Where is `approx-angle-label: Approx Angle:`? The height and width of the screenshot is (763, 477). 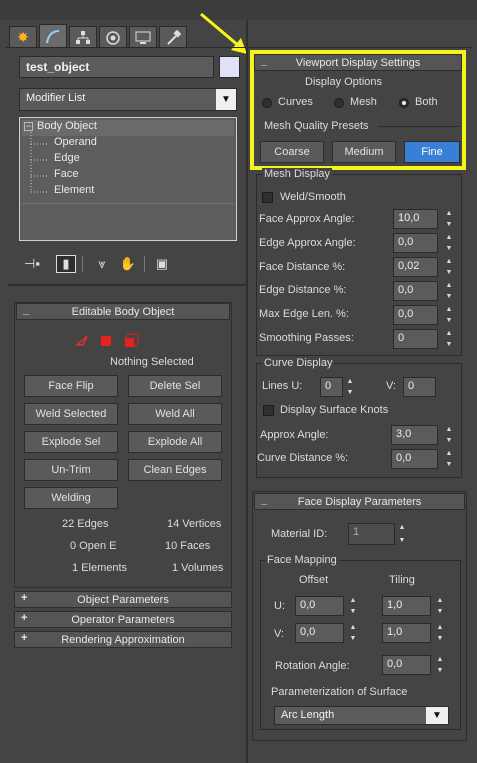 approx-angle-label: Approx Angle: is located at coordinates (294, 435).